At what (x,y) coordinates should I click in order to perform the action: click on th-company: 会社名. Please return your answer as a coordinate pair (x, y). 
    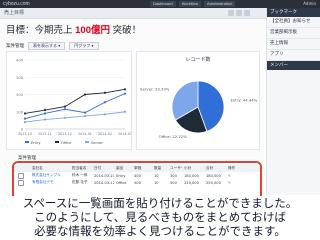
    Looking at the image, I should click on (51, 168).